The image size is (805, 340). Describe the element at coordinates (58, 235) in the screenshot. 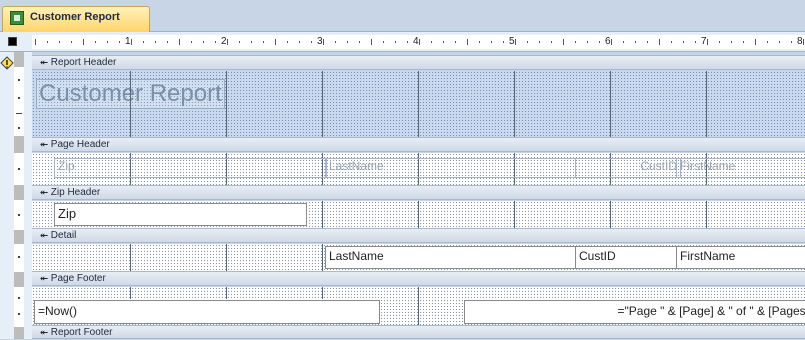

I see `section-label: ⯬ Detail` at that location.